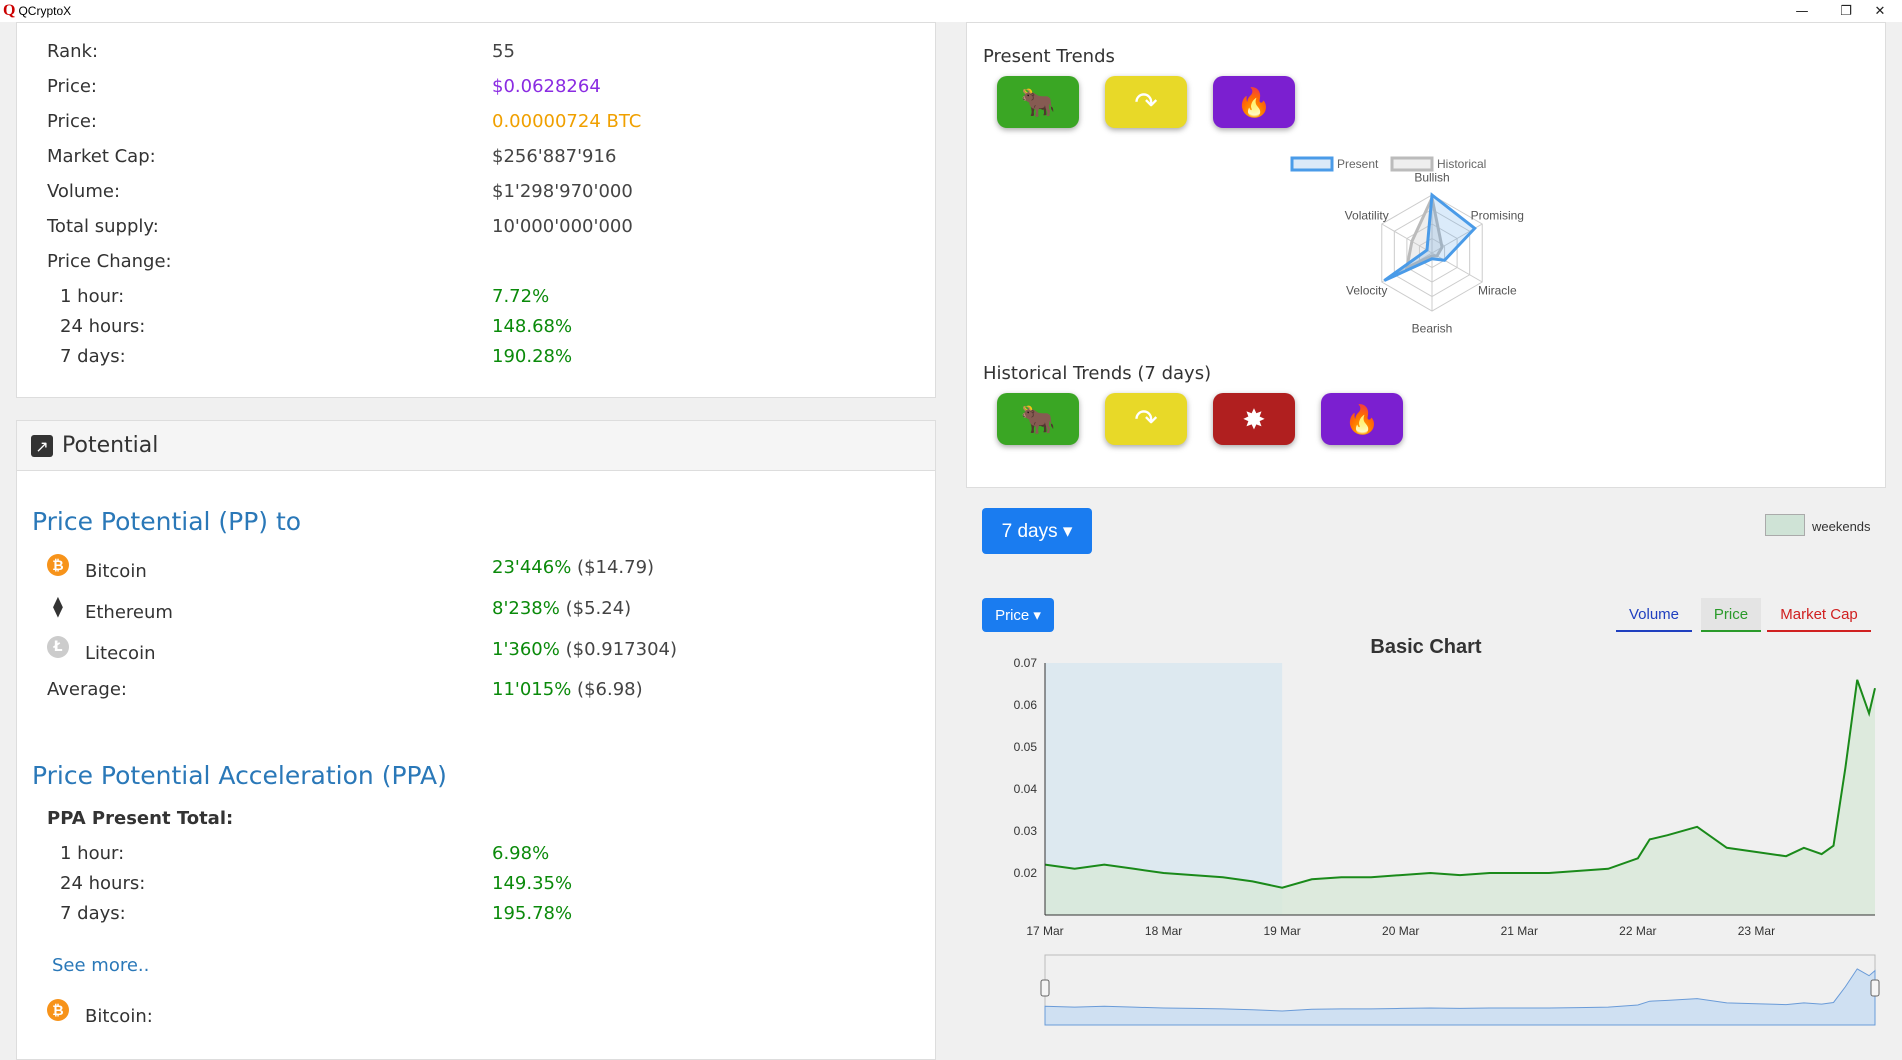  Describe the element at coordinates (562, 191) in the screenshot. I see `volume-value: $1'298'970'000` at that location.